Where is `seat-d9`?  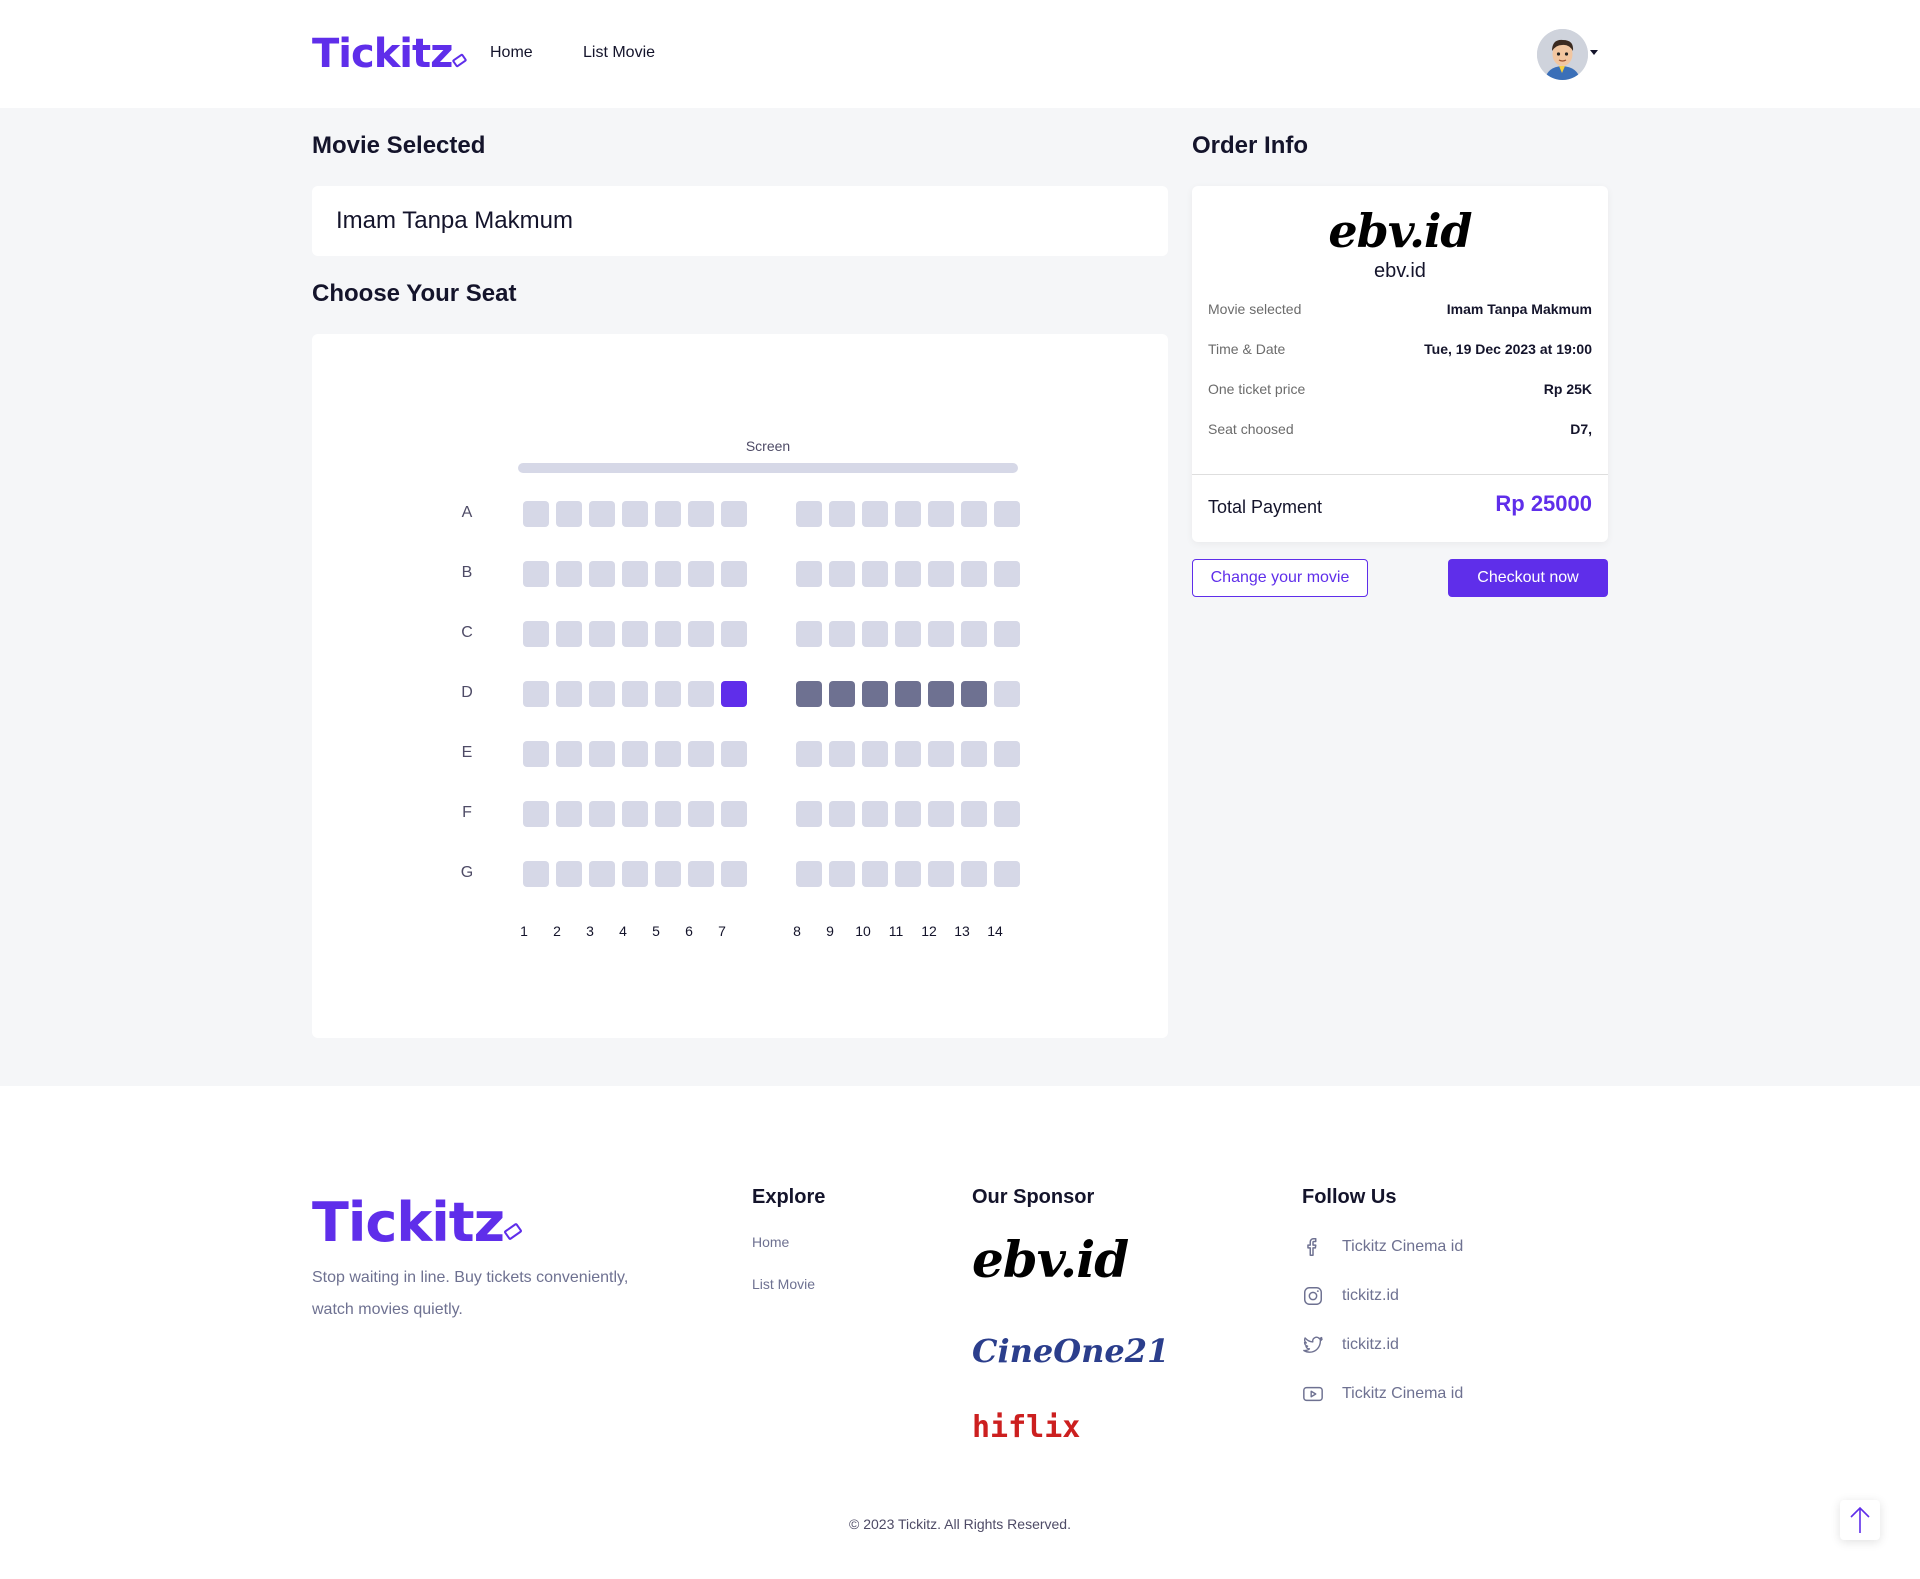 seat-d9 is located at coordinates (842, 694).